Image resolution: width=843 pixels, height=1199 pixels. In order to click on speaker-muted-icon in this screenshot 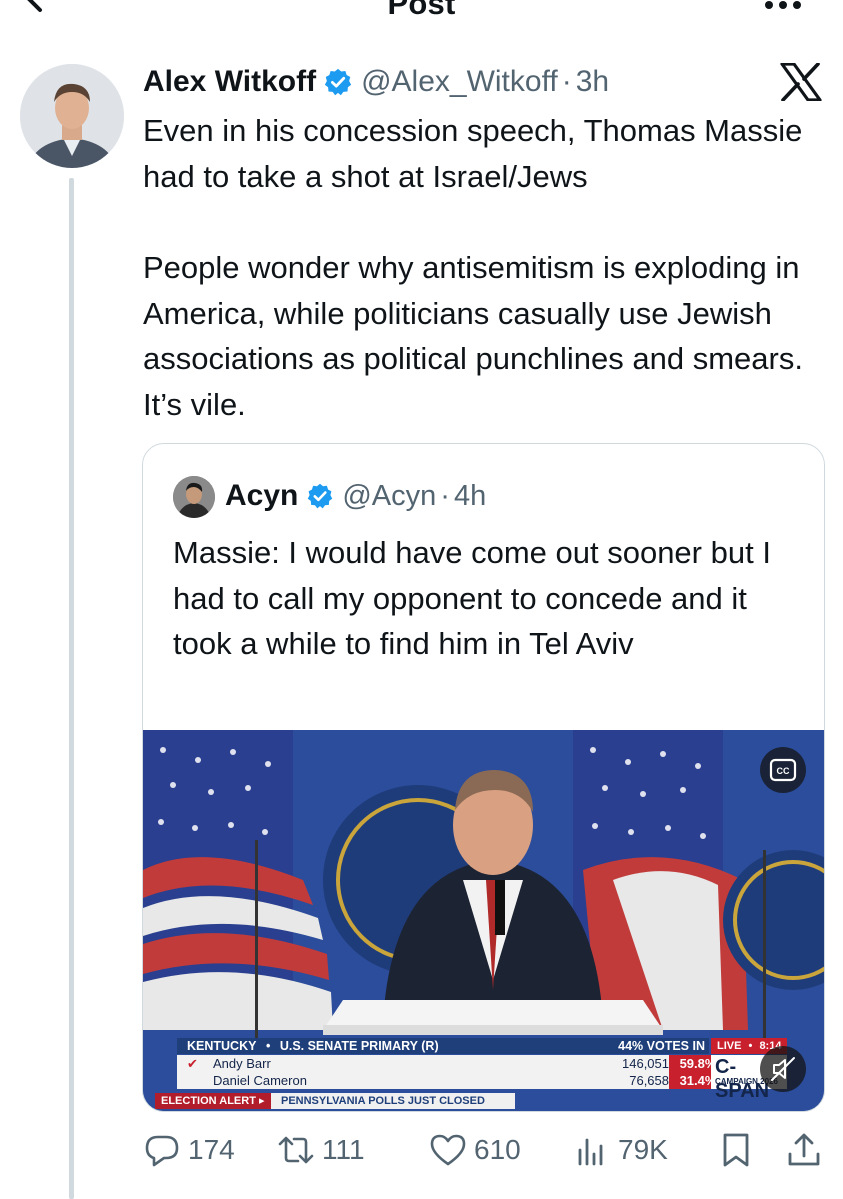, I will do `click(783, 1069)`.